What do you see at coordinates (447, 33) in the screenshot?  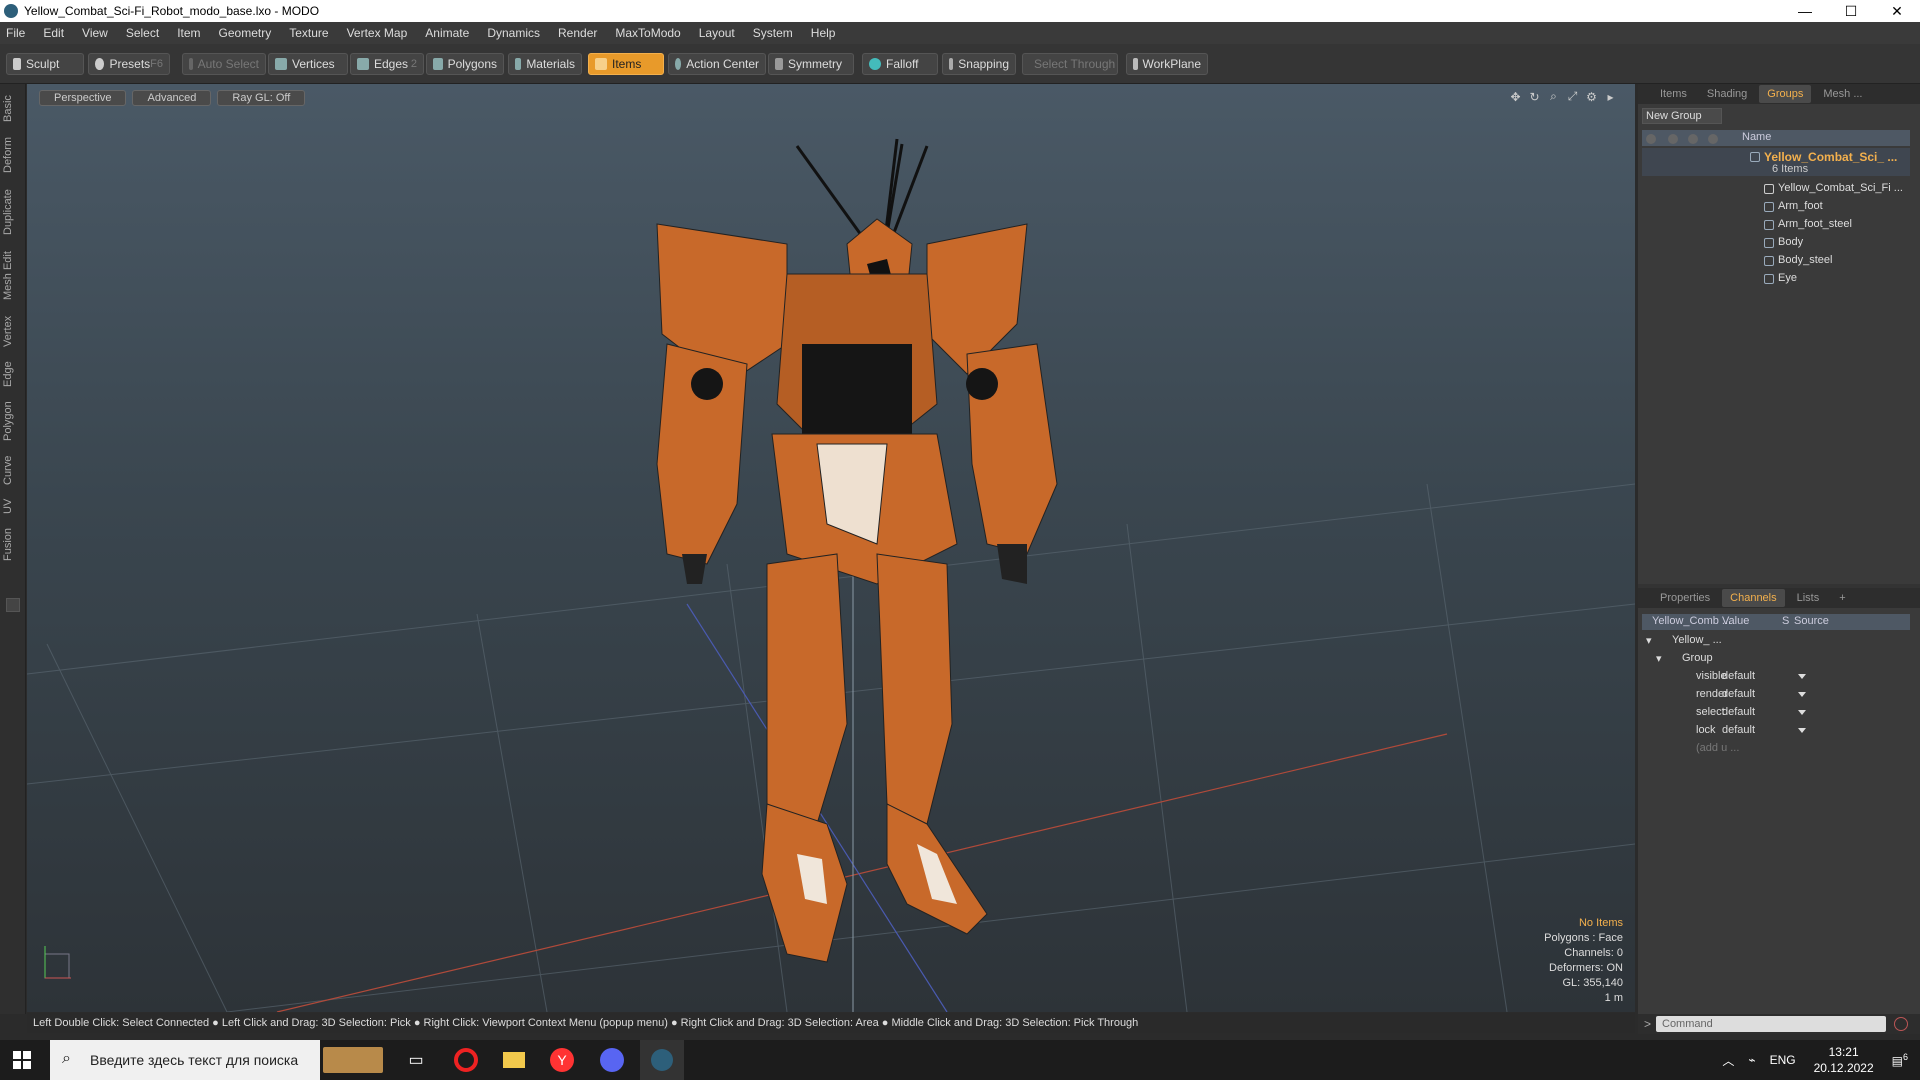 I see `menu-animate: Animate` at bounding box center [447, 33].